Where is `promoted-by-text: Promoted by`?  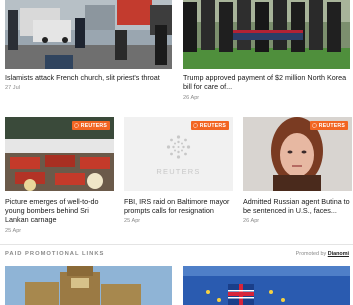
promoted-by-text: Promoted by is located at coordinates (311, 254).